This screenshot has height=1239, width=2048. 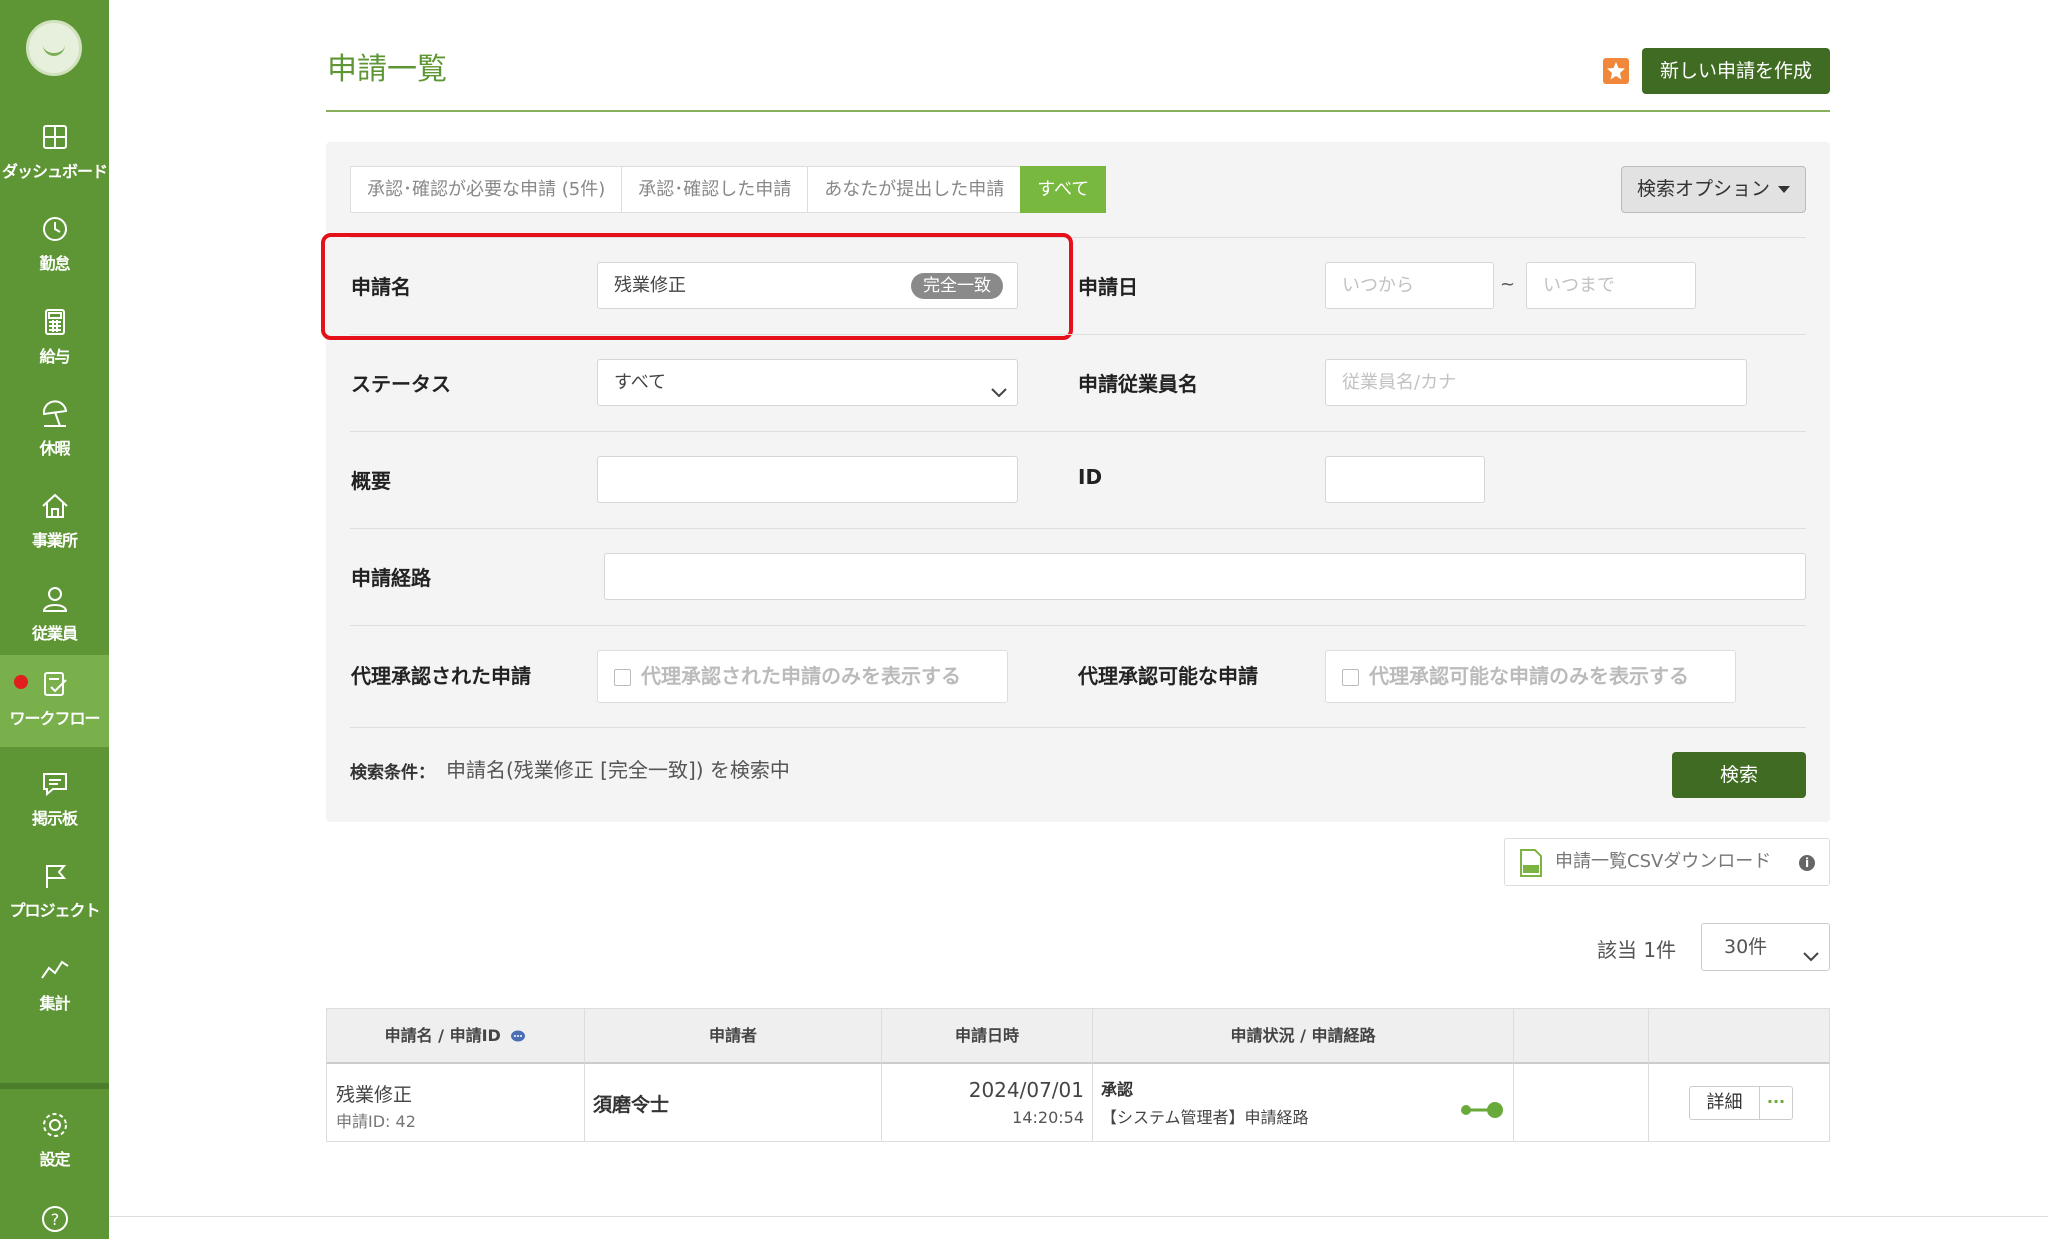 I want to click on applicant-name: 須磨令士, so click(x=631, y=1105).